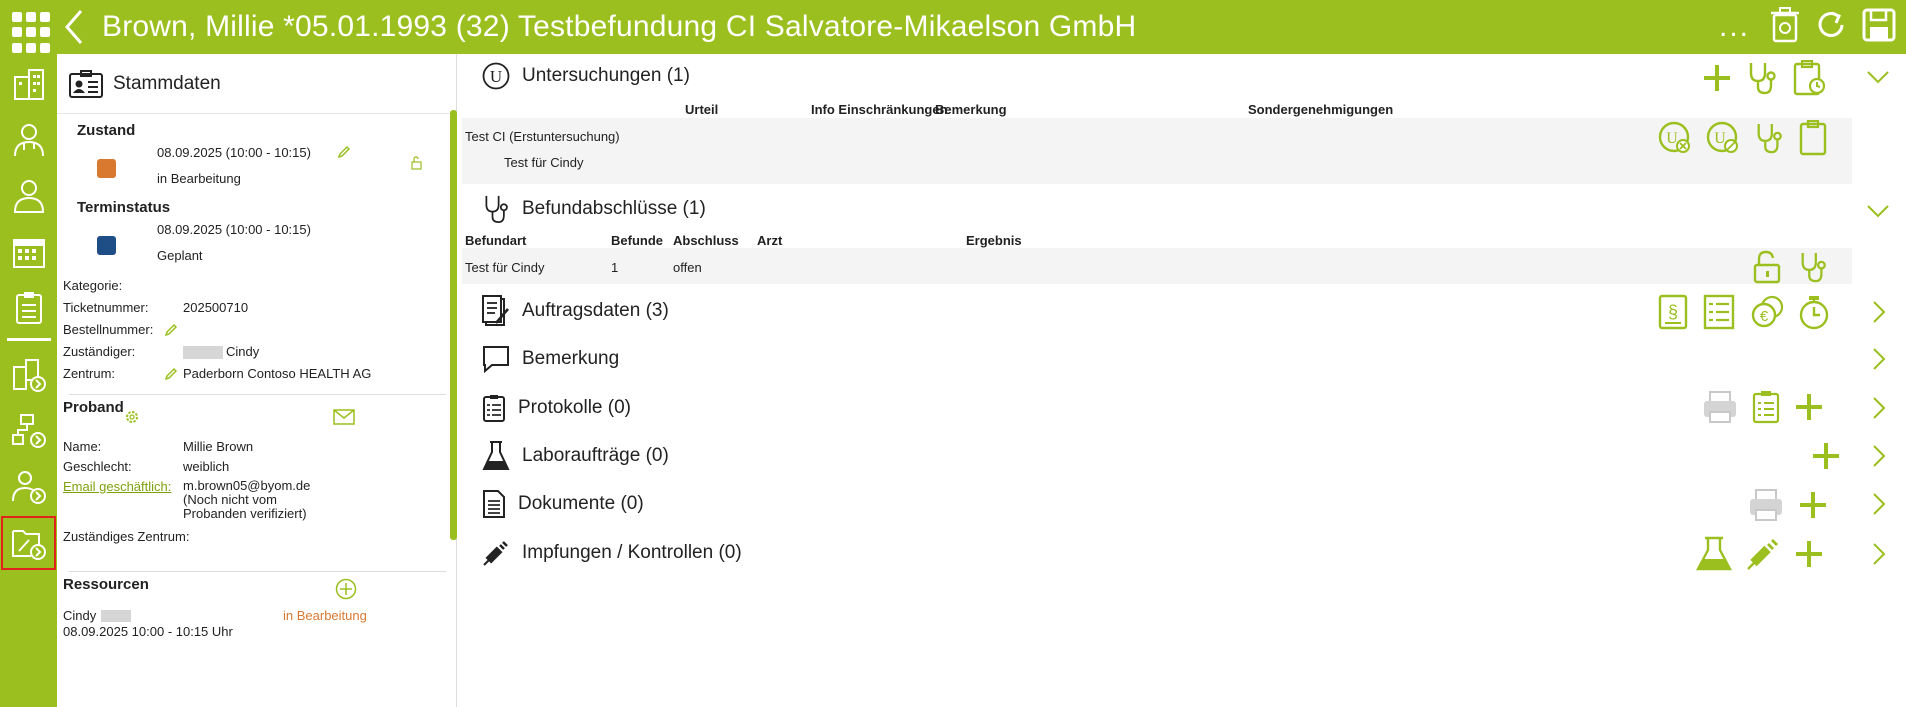  Describe the element at coordinates (243, 351) in the screenshot. I see `zustaendiger-value: Cindy` at that location.